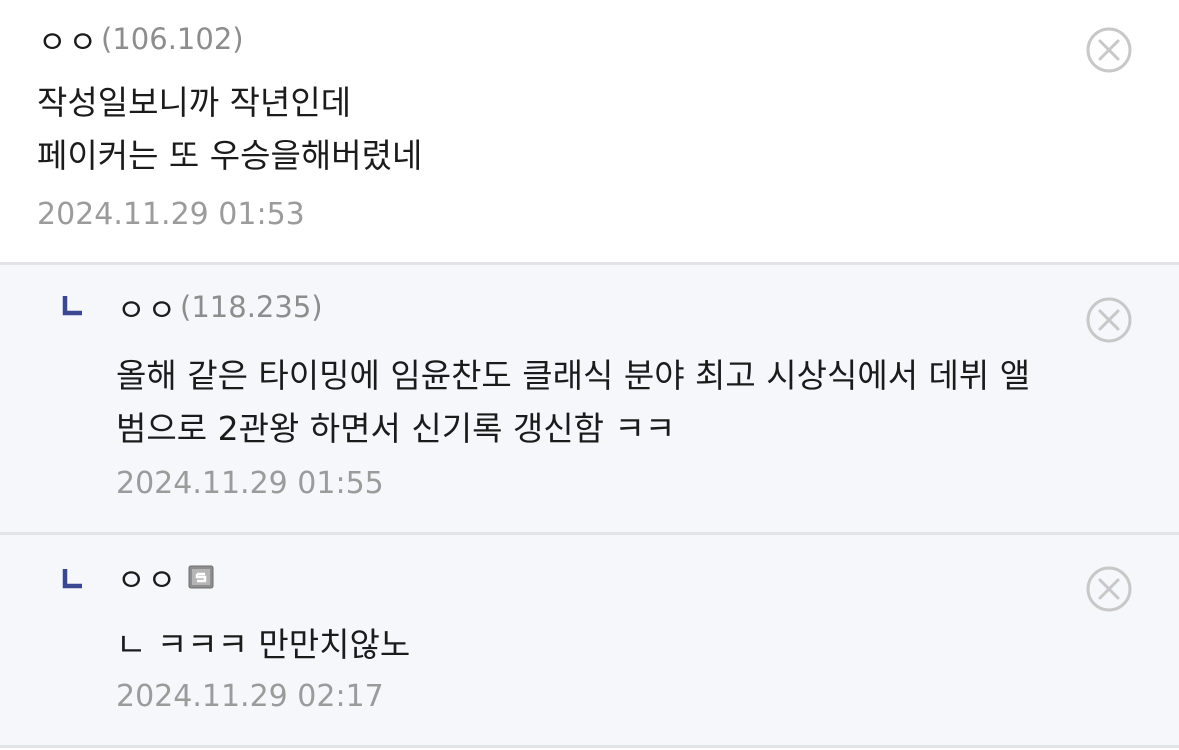  What do you see at coordinates (250, 483) in the screenshot?
I see `comment-date: 2024.11.29 01:55` at bounding box center [250, 483].